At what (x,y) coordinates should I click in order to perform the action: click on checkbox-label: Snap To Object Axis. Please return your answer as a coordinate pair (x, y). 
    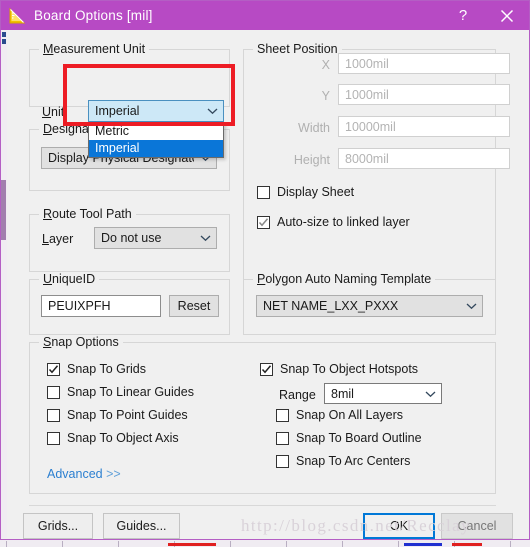
    Looking at the image, I should click on (123, 438).